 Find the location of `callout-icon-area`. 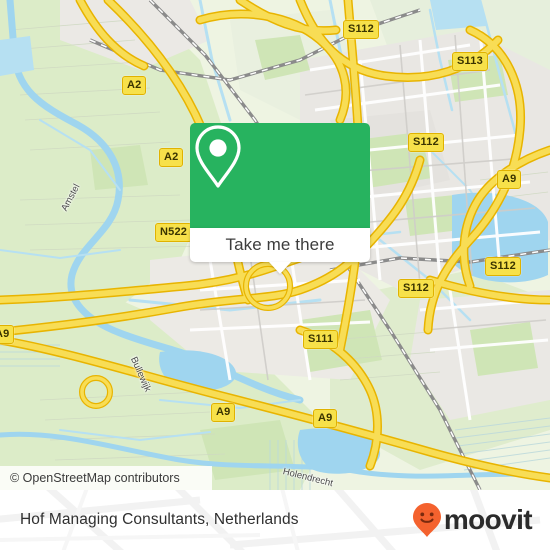

callout-icon-area is located at coordinates (280, 175).